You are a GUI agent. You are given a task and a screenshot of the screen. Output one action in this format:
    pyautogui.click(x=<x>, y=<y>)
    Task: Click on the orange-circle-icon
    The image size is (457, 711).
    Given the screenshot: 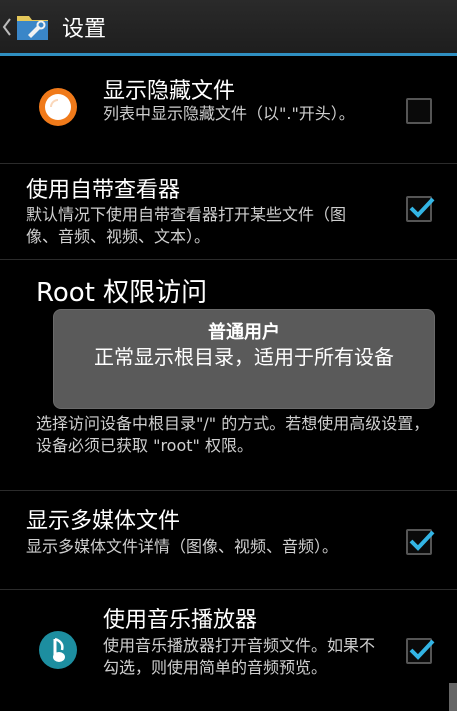 What is the action you would take?
    pyautogui.click(x=58, y=107)
    